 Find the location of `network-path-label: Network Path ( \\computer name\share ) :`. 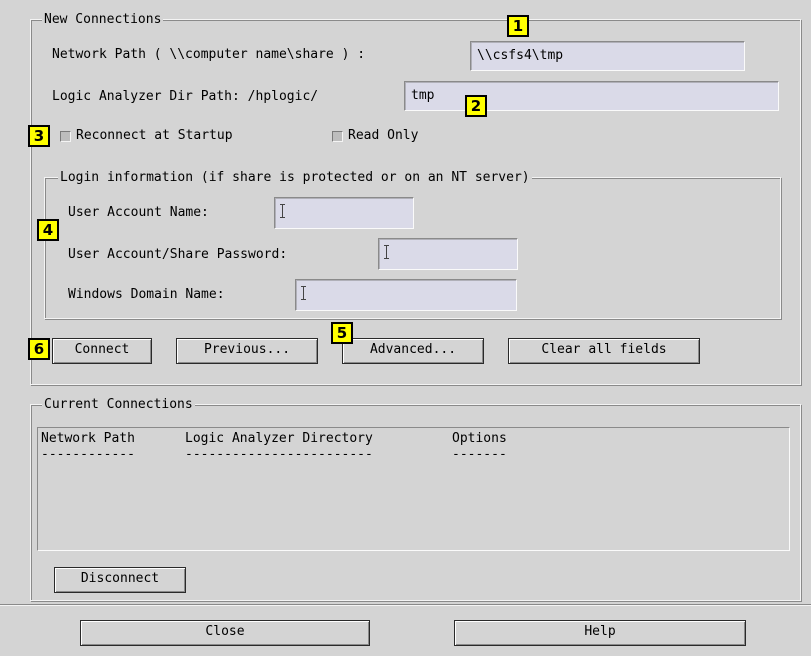

network-path-label: Network Path ( \\computer name\share ) : is located at coordinates (209, 54).